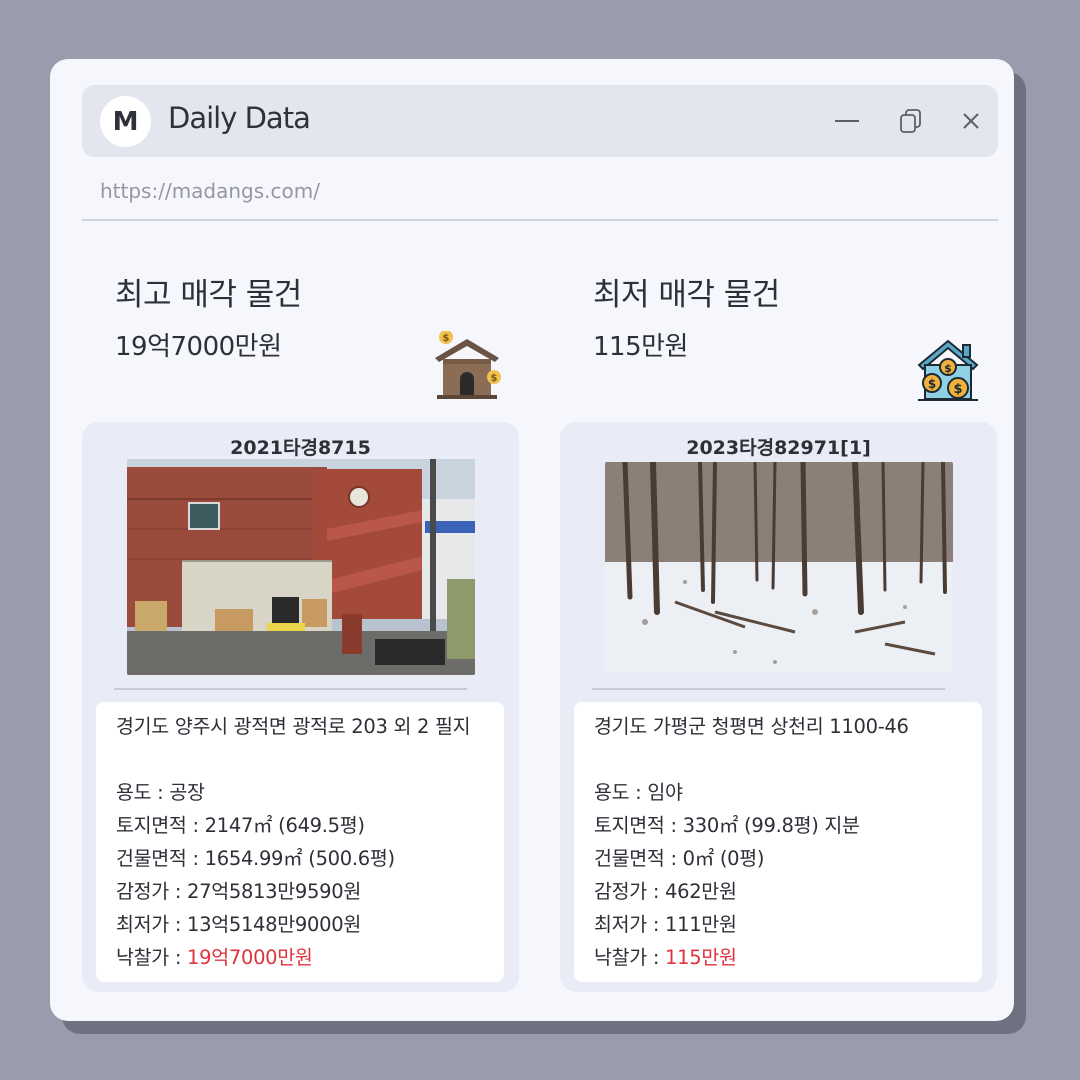 This screenshot has width=1080, height=1080. Describe the element at coordinates (210, 191) in the screenshot. I see `url-bar: https://madangs.com/` at that location.